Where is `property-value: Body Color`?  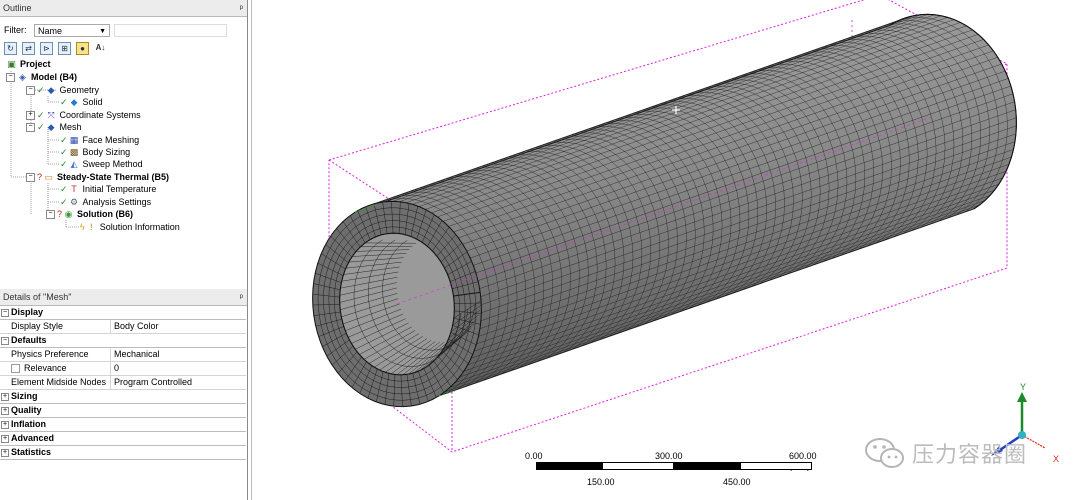
property-value: Body Color is located at coordinates (178, 326).